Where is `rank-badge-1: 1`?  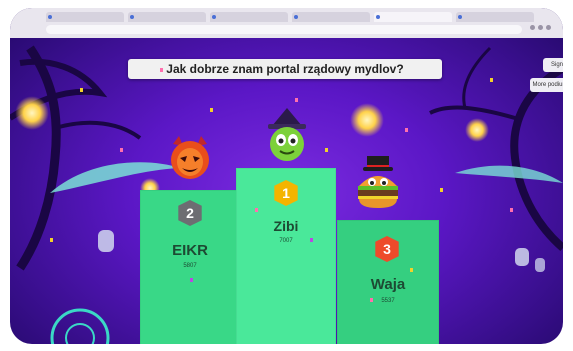
rank-badge-1: 1 is located at coordinates (286, 193).